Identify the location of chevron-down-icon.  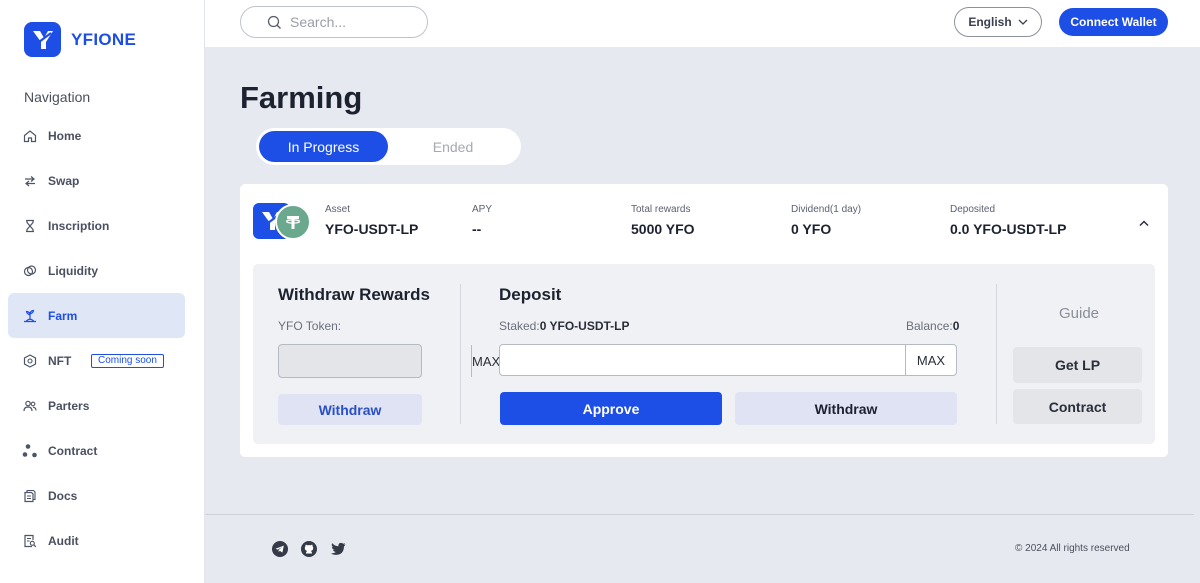
(1023, 22).